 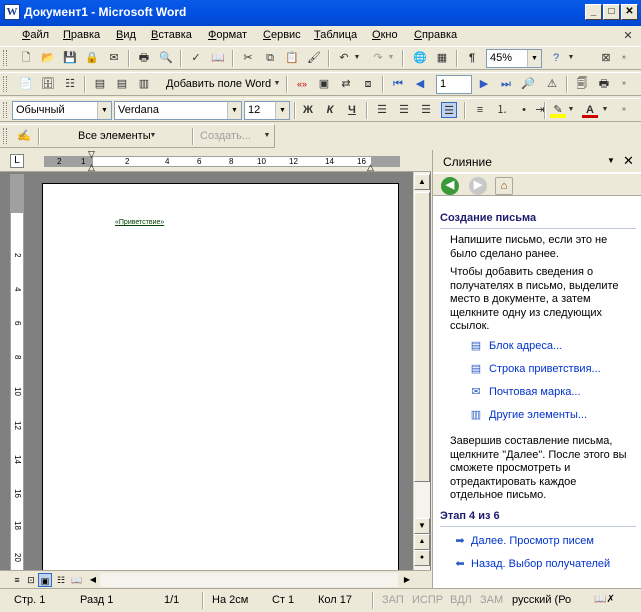 What do you see at coordinates (352, 110) in the screenshot?
I see `underline-button: Ч` at bounding box center [352, 110].